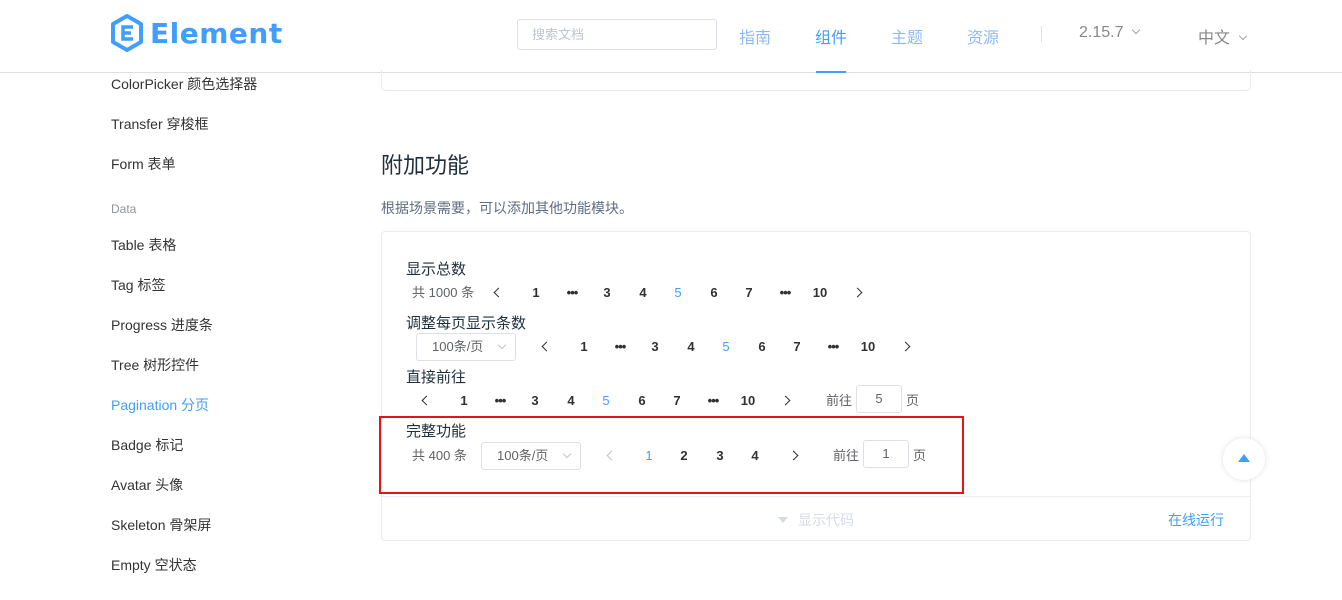  Describe the element at coordinates (436, 377) in the screenshot. I see `demo-title-jumper: 直接前往` at that location.